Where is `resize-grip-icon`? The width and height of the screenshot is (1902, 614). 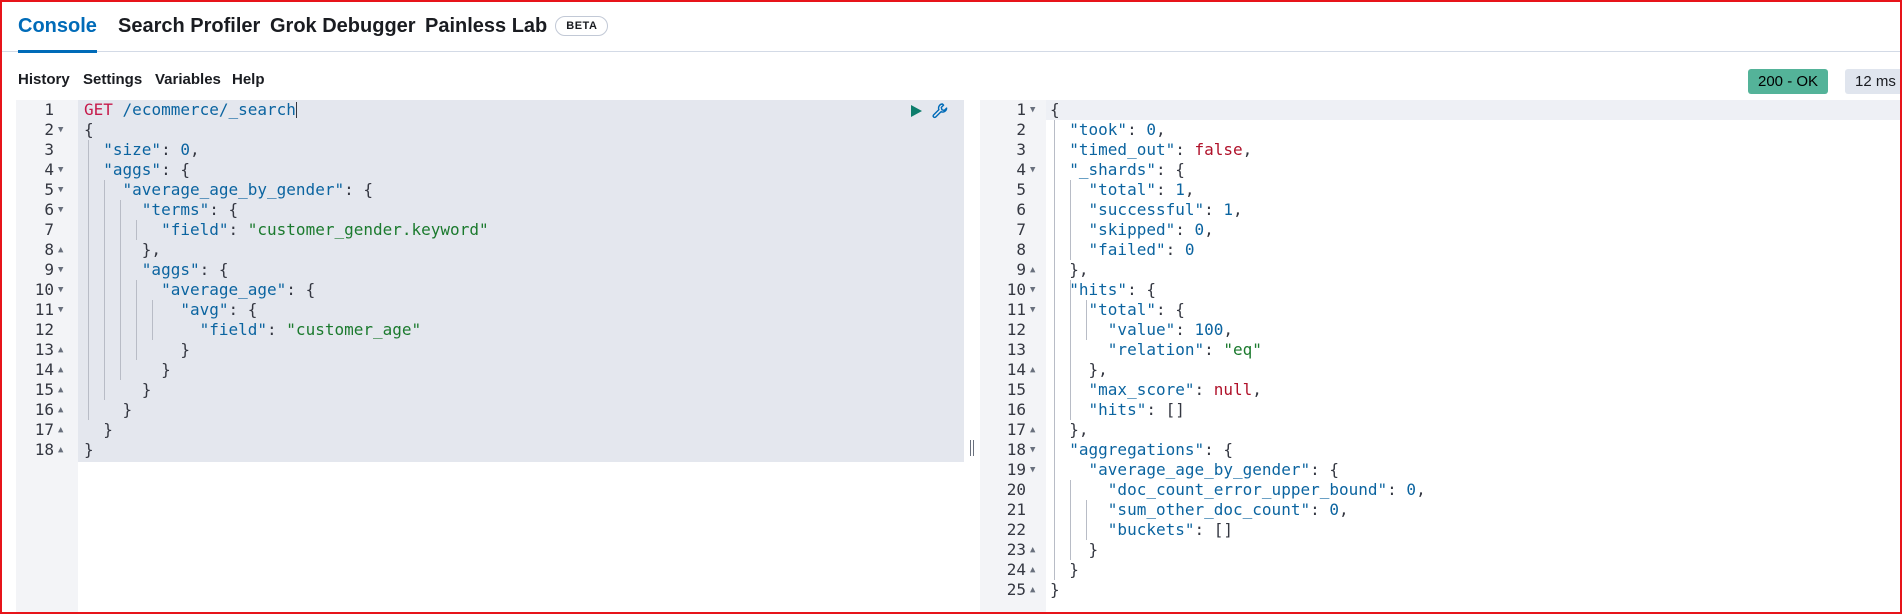
resize-grip-icon is located at coordinates (972, 448).